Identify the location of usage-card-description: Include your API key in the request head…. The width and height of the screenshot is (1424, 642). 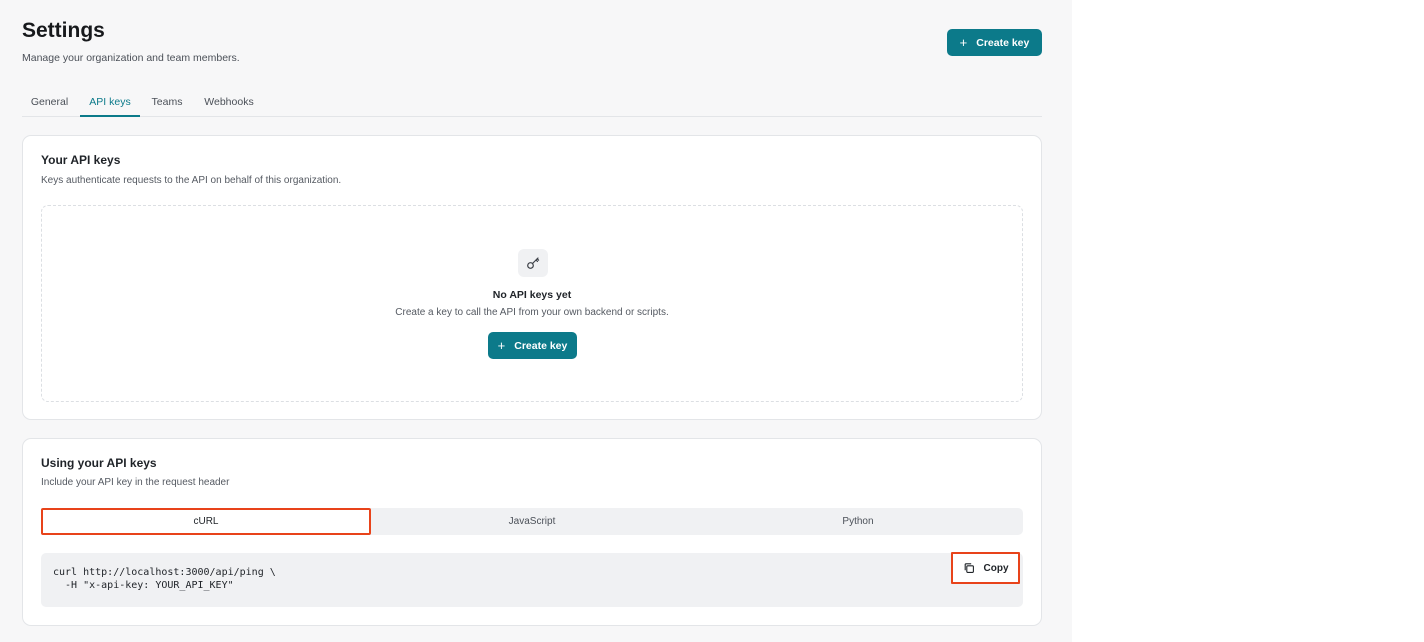
(135, 482).